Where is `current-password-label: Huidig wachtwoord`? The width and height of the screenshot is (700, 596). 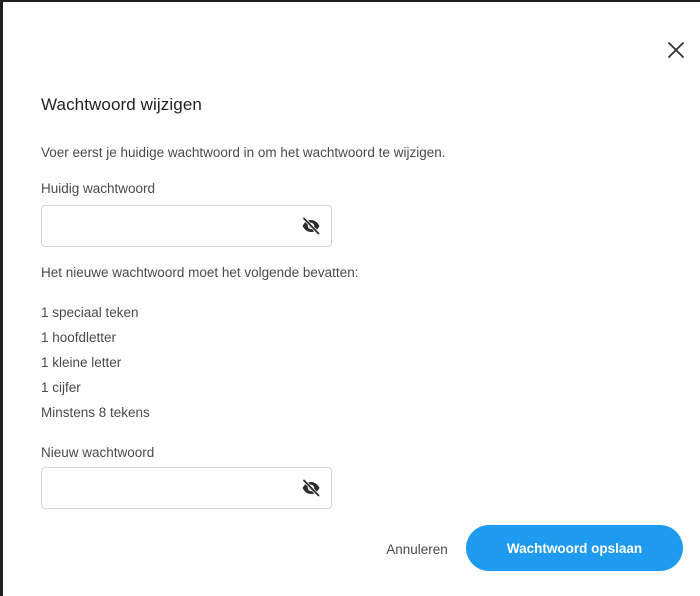 current-password-label: Huidig wachtwoord is located at coordinates (98, 188).